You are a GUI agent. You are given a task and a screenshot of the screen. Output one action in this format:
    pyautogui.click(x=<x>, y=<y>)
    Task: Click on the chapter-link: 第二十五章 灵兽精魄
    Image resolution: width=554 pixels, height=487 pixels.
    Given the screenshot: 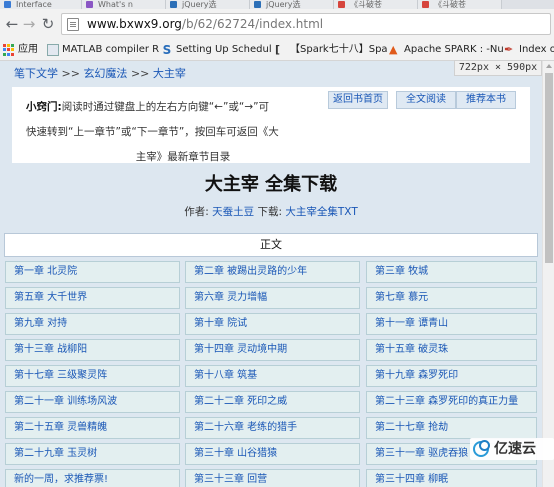 What is the action you would take?
    pyautogui.click(x=92, y=428)
    